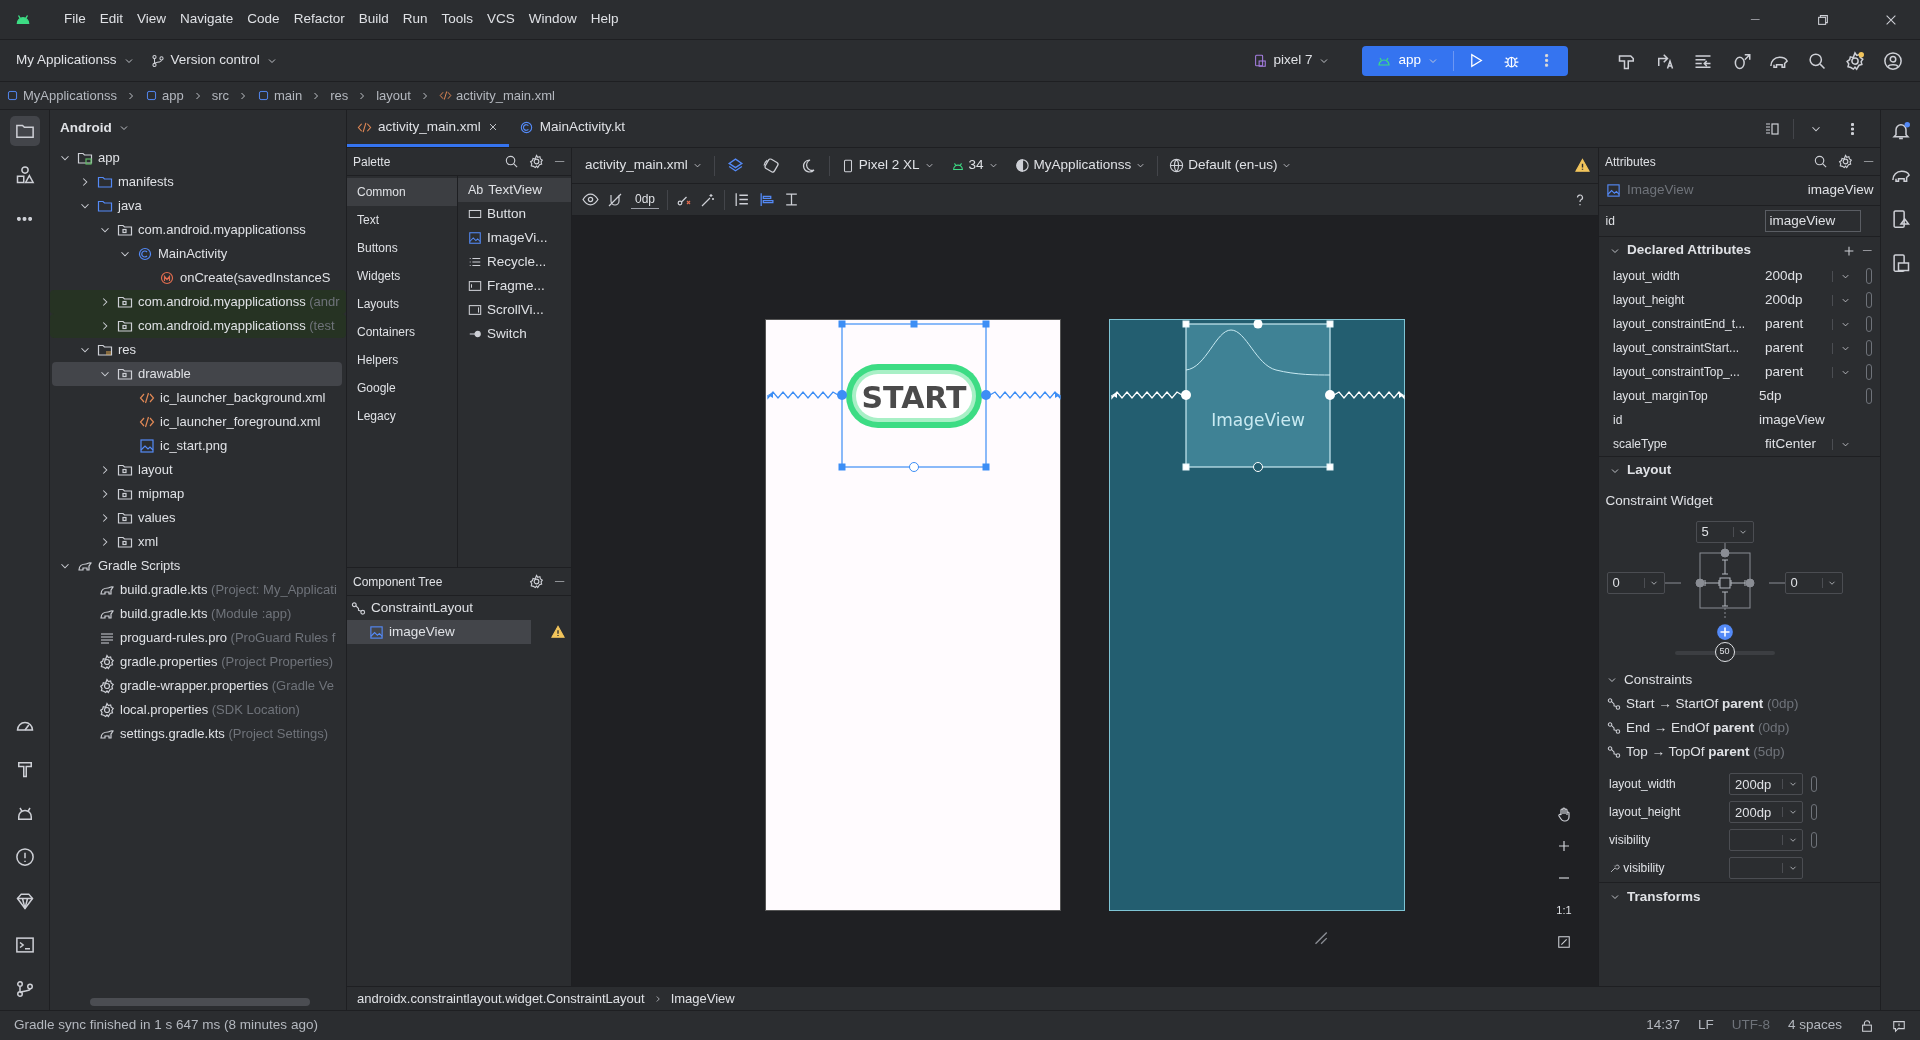 This screenshot has width=1920, height=1040. Describe the element at coordinates (197, 350) in the screenshot. I see `tree-item: res` at that location.